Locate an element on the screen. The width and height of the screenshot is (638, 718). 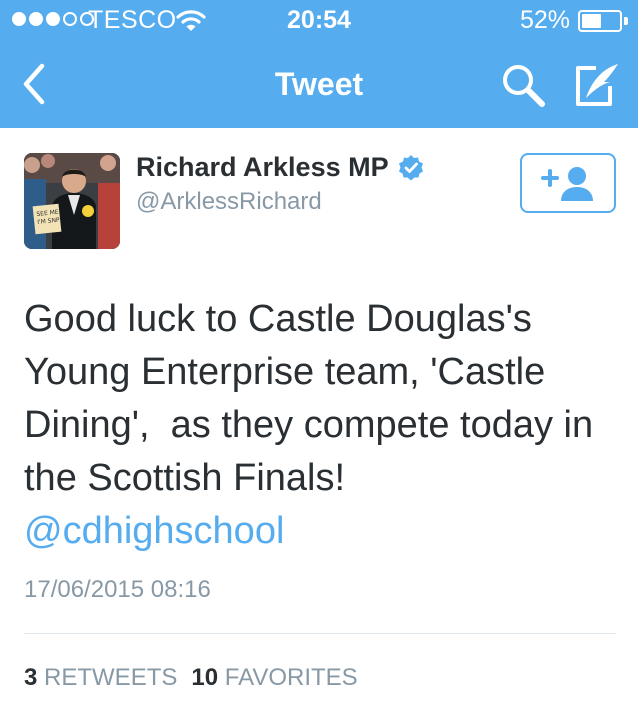
search-icon is located at coordinates (523, 85).